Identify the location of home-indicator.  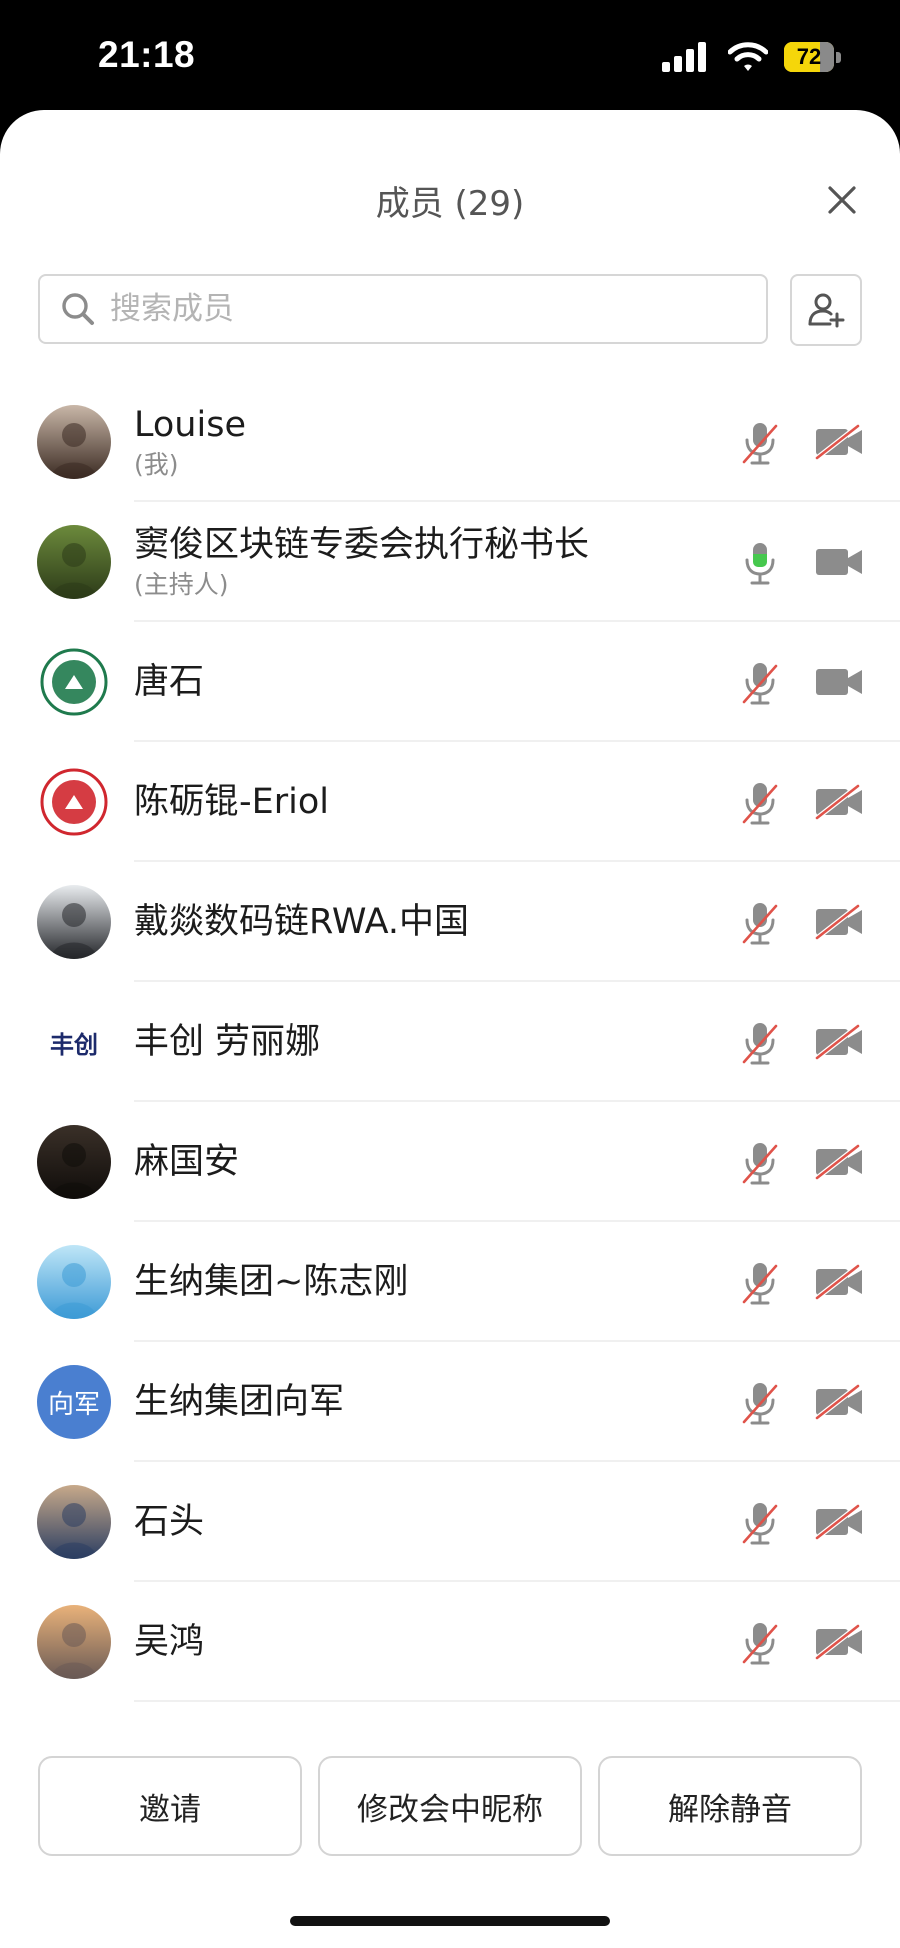
(450, 1921).